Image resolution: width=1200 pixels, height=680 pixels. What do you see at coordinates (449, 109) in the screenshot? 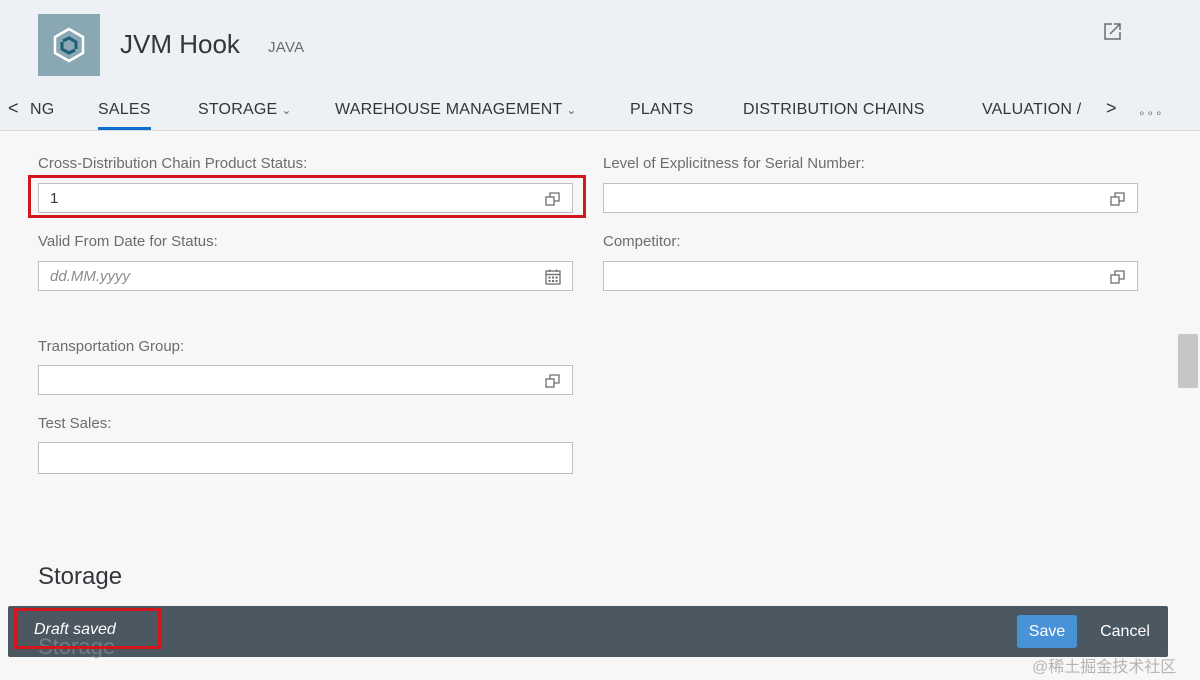
I see `tab-warehouse-label: WAREHOUSE MANAGEMENT` at bounding box center [449, 109].